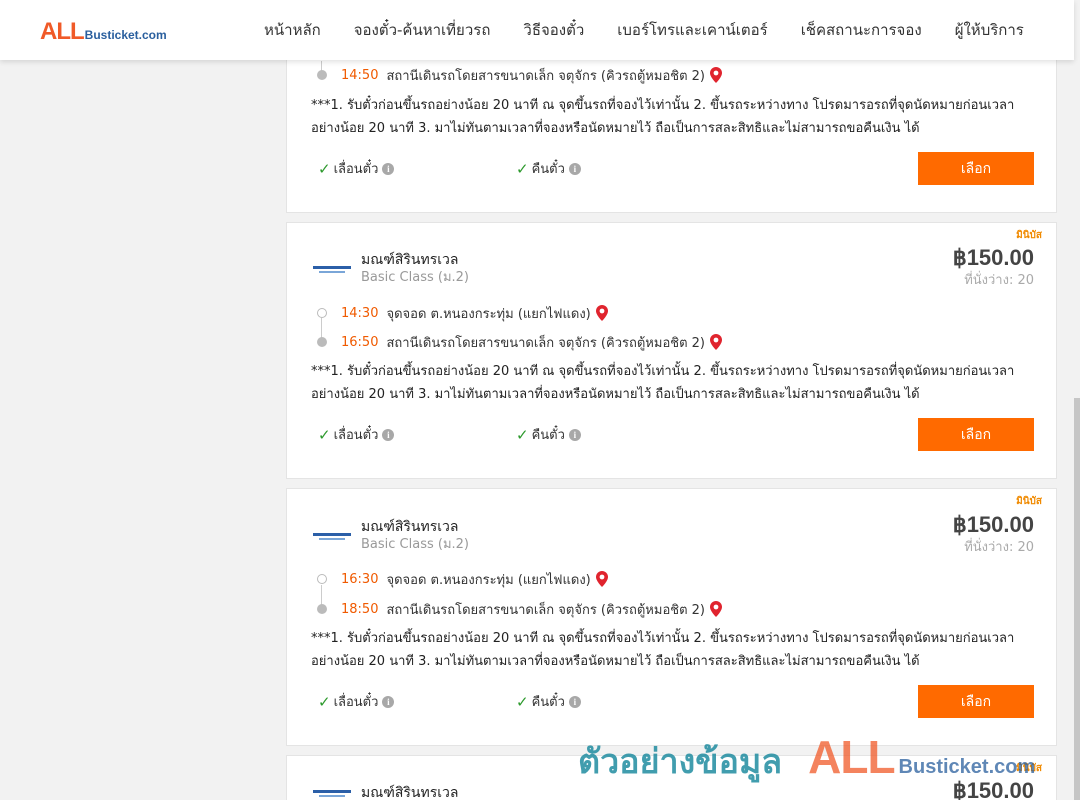 The height and width of the screenshot is (800, 1080). I want to click on arrival-time: 16:50, so click(360, 342).